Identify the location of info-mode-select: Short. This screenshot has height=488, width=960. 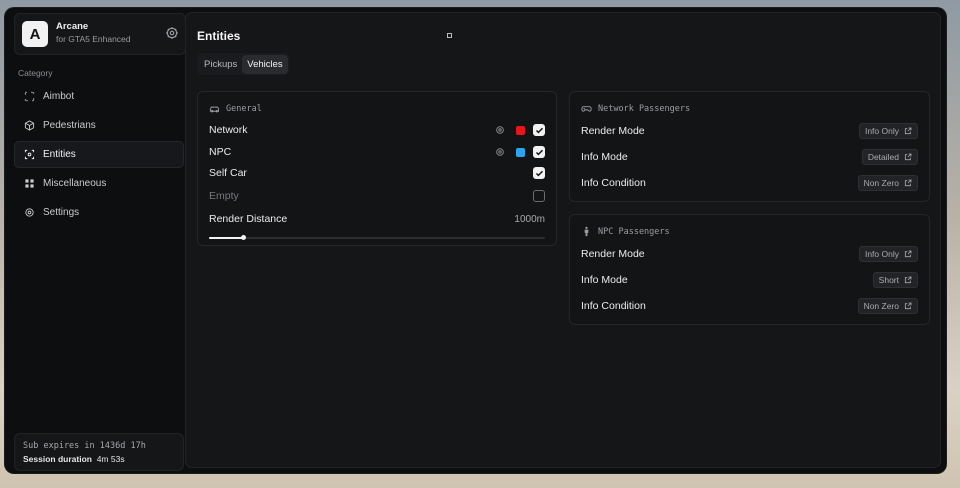
(895, 280).